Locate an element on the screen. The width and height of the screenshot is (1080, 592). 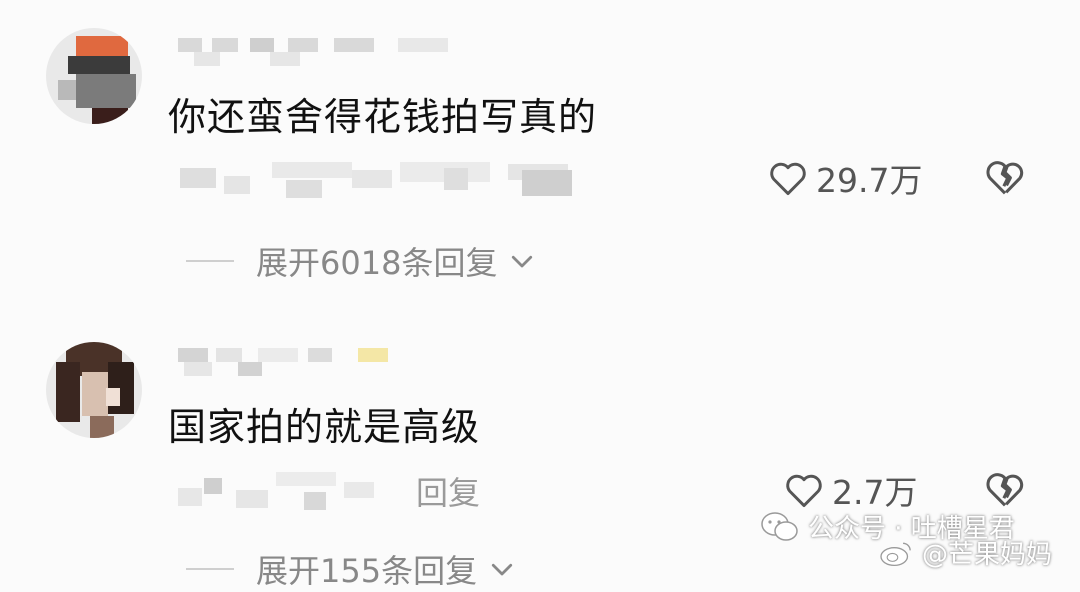
wechat-icon is located at coordinates (779, 526).